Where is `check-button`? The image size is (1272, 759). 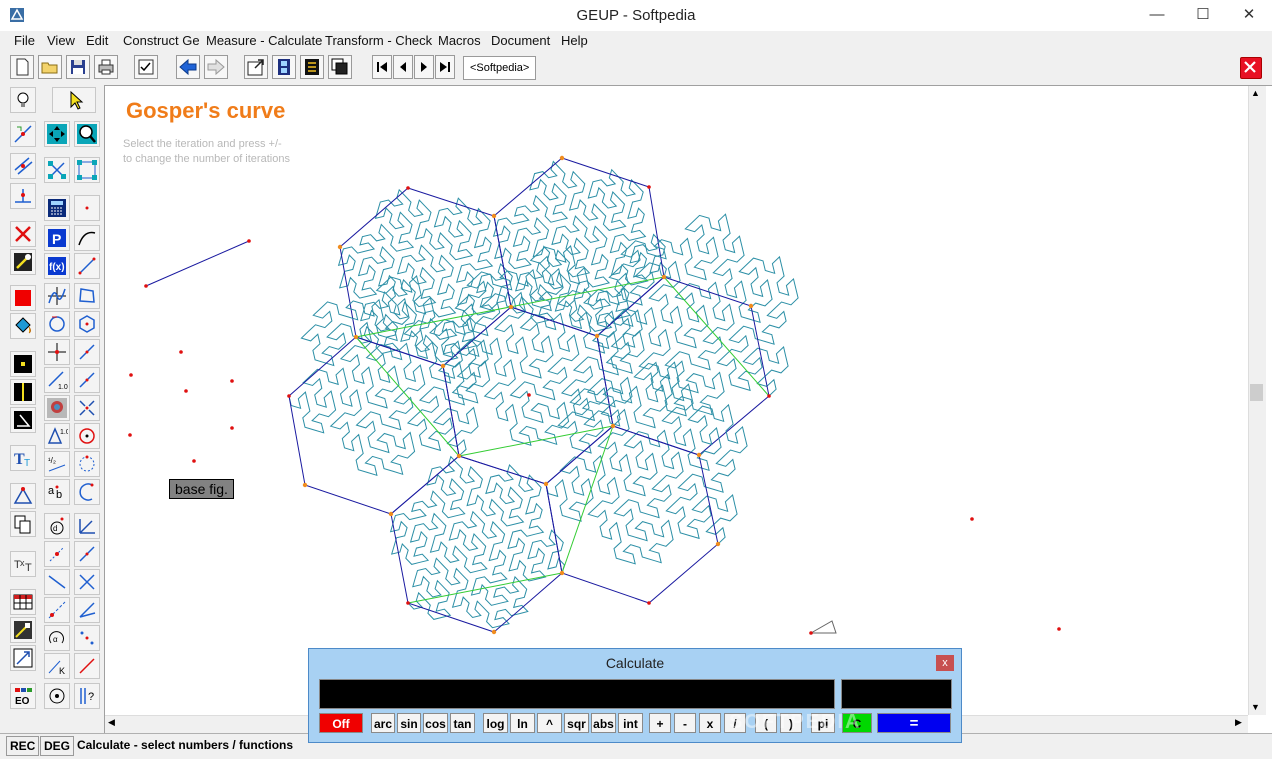
check-button is located at coordinates (146, 67).